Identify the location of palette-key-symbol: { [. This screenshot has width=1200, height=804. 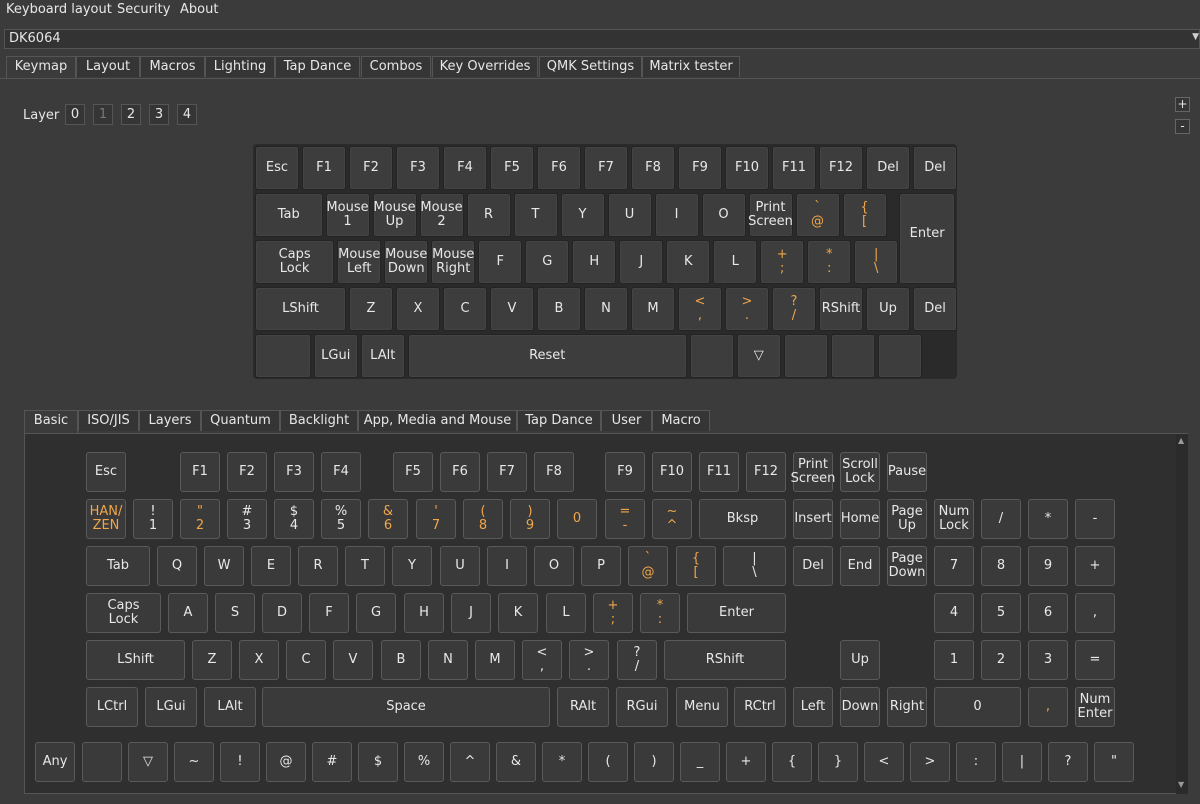
(696, 566).